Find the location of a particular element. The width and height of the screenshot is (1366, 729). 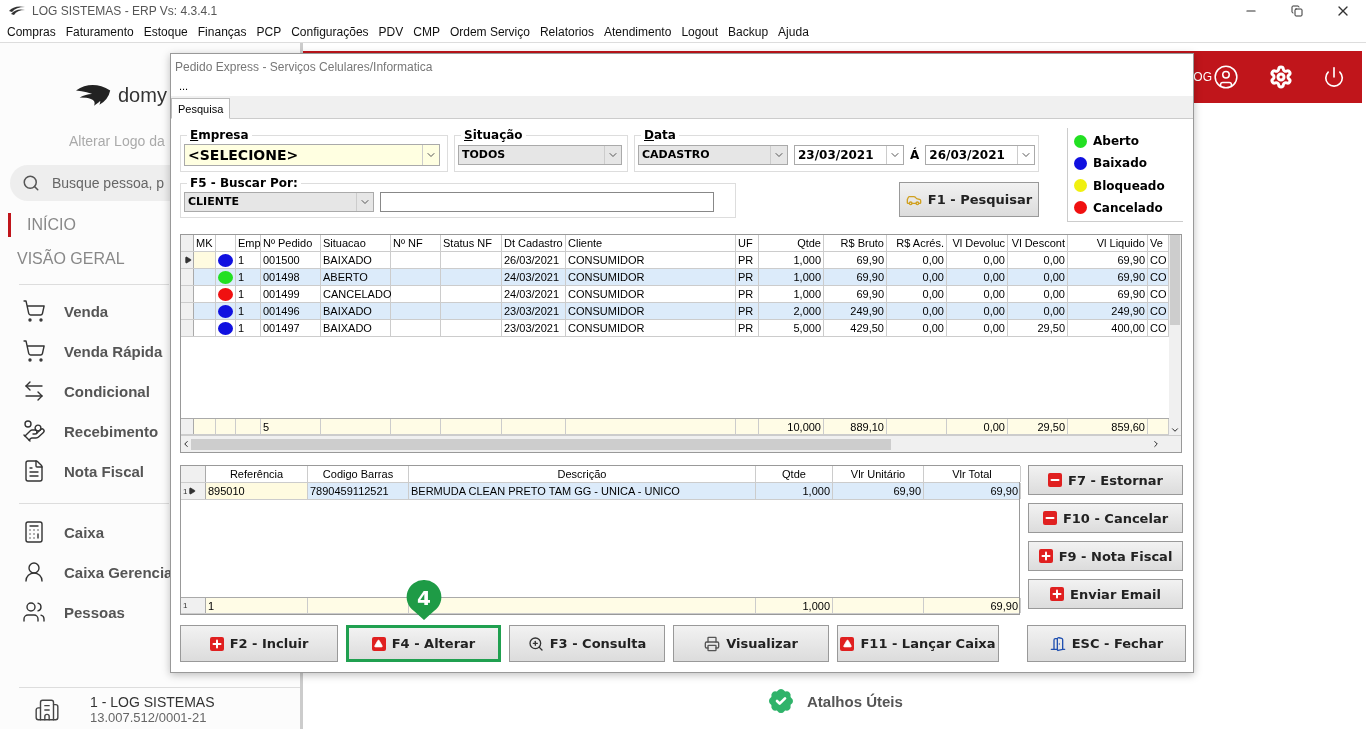

menu-entry: Nota Fiscal is located at coordinates (72, 471).